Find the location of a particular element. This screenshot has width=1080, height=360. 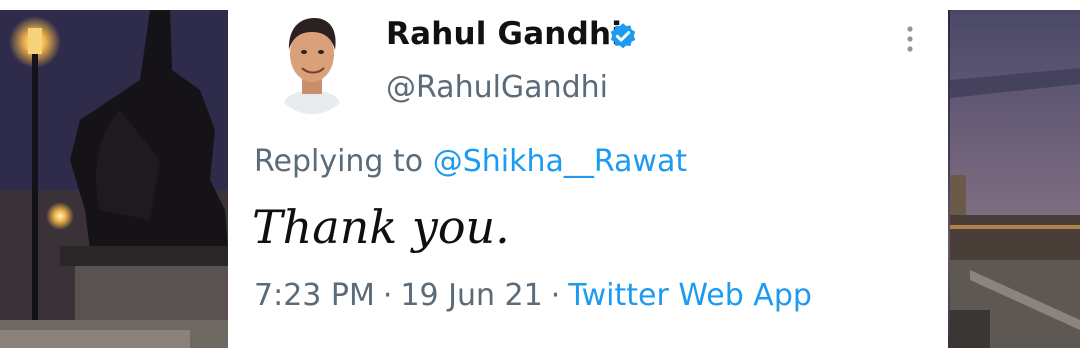

tweet-date: 19 Jun 21 is located at coordinates (471, 295).